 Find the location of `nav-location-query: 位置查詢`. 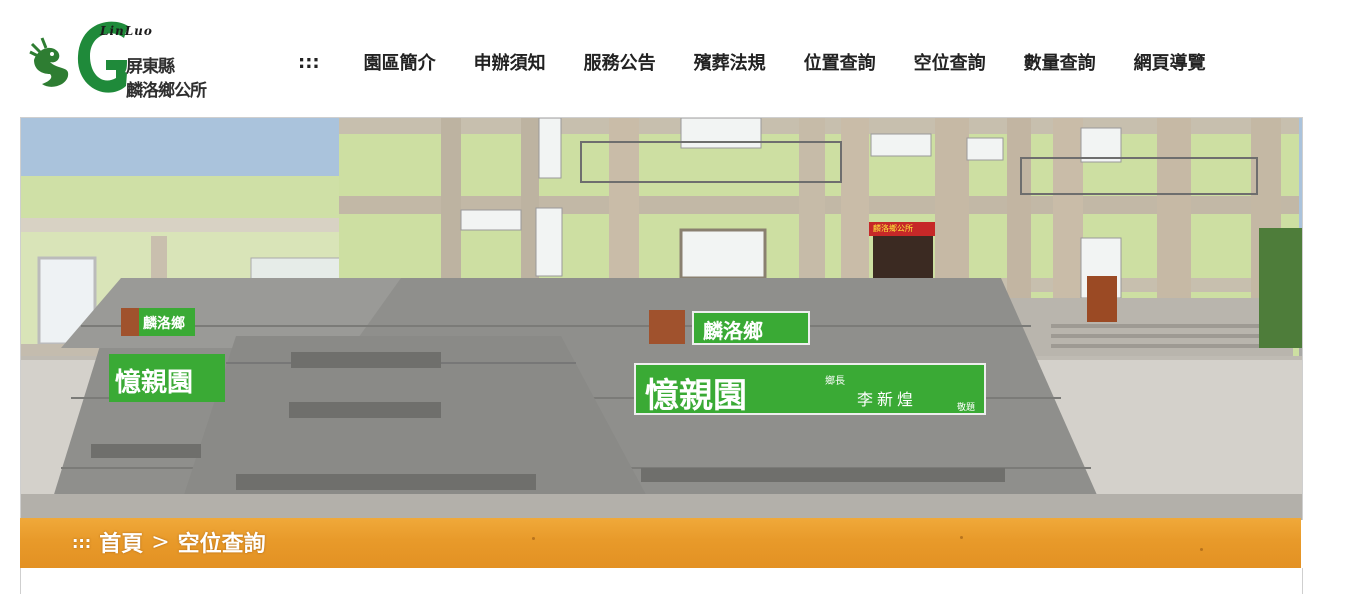

nav-location-query: 位置查詢 is located at coordinates (840, 62).